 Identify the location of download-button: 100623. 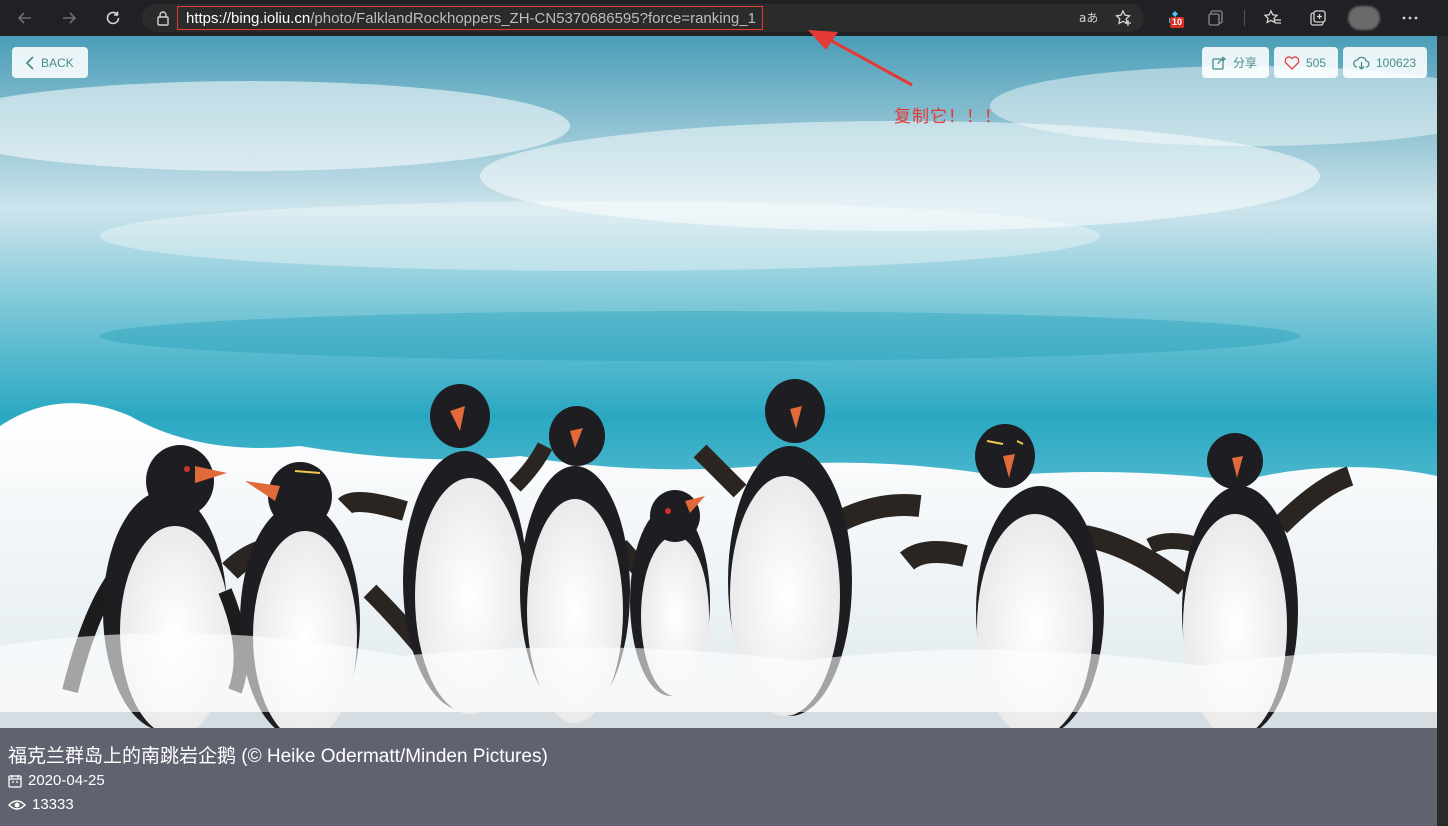
(1385, 62).